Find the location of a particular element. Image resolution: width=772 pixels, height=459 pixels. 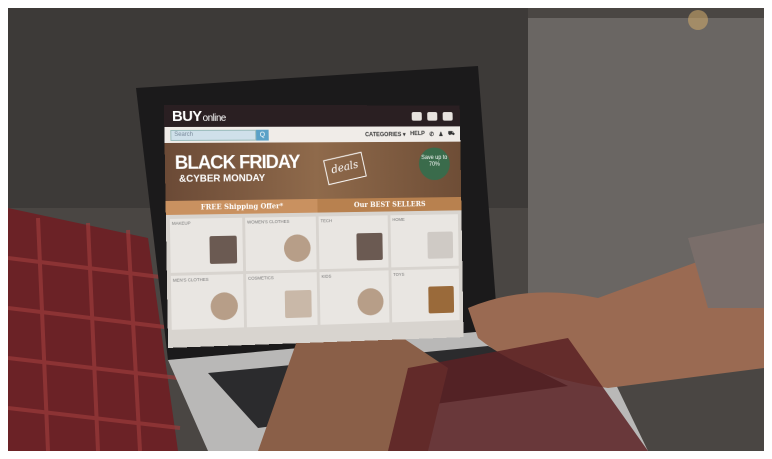

header-icons is located at coordinates (432, 116).